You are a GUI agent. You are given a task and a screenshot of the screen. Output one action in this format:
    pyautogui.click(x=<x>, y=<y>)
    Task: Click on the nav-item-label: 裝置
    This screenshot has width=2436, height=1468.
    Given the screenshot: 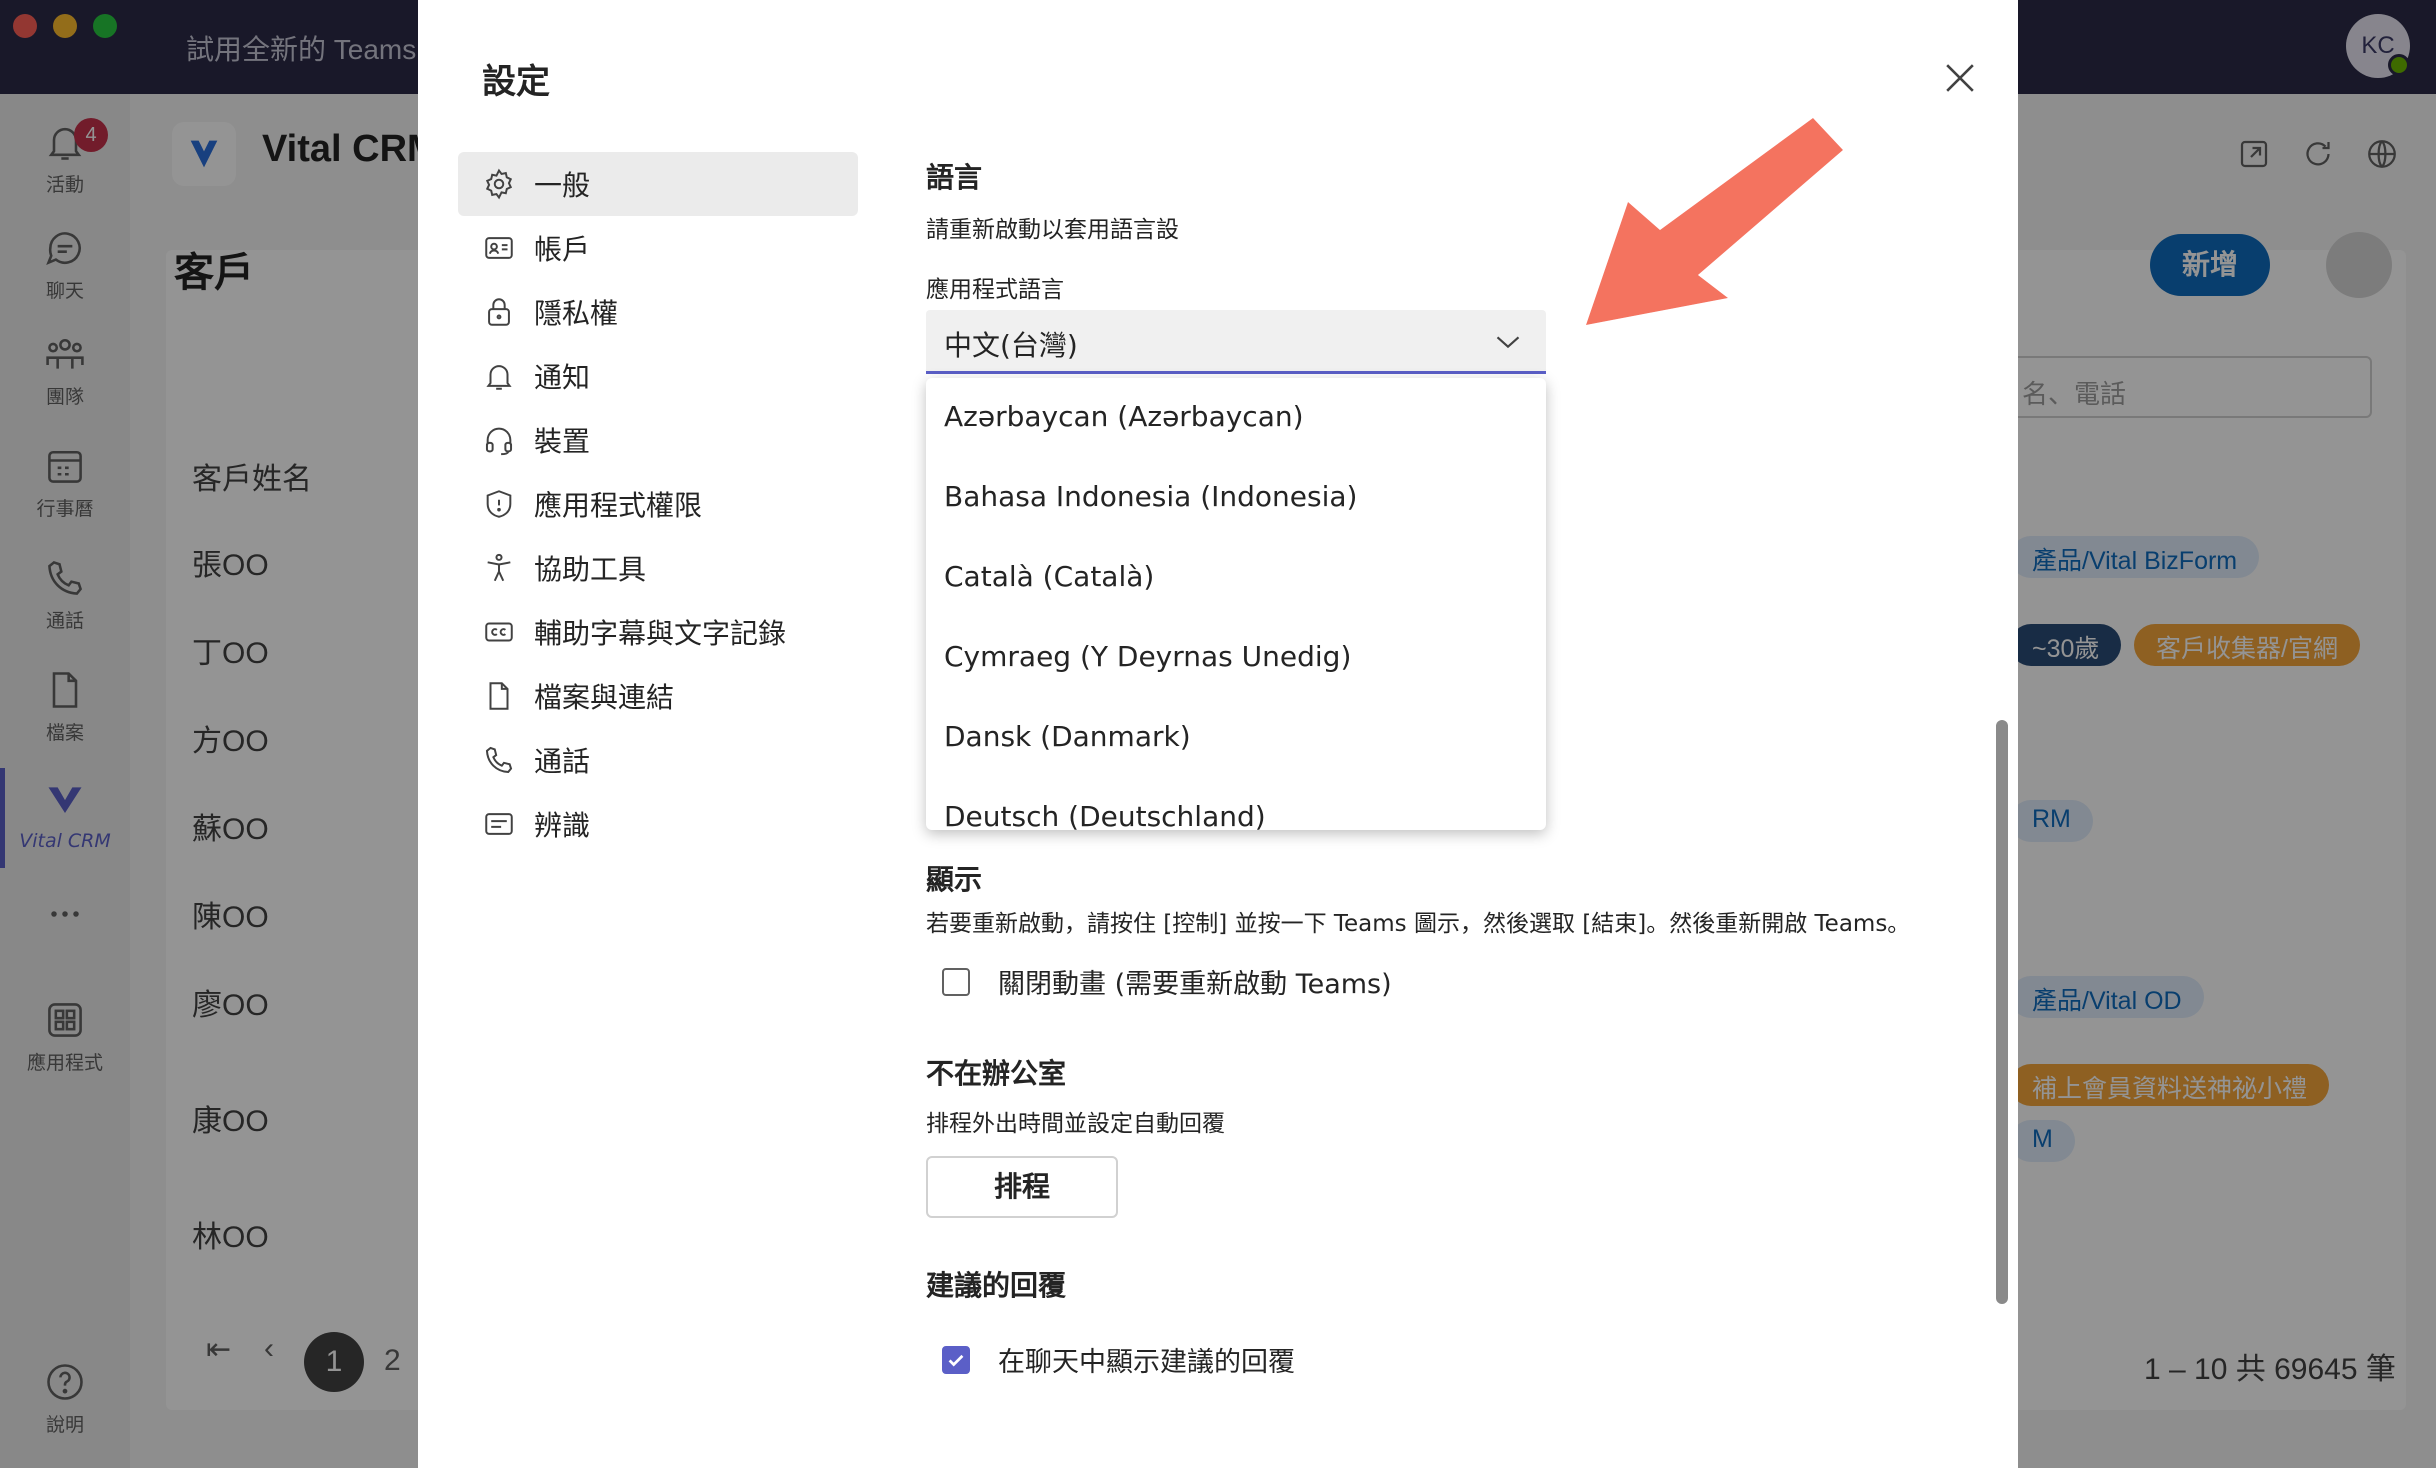 What is the action you would take?
    pyautogui.click(x=562, y=441)
    